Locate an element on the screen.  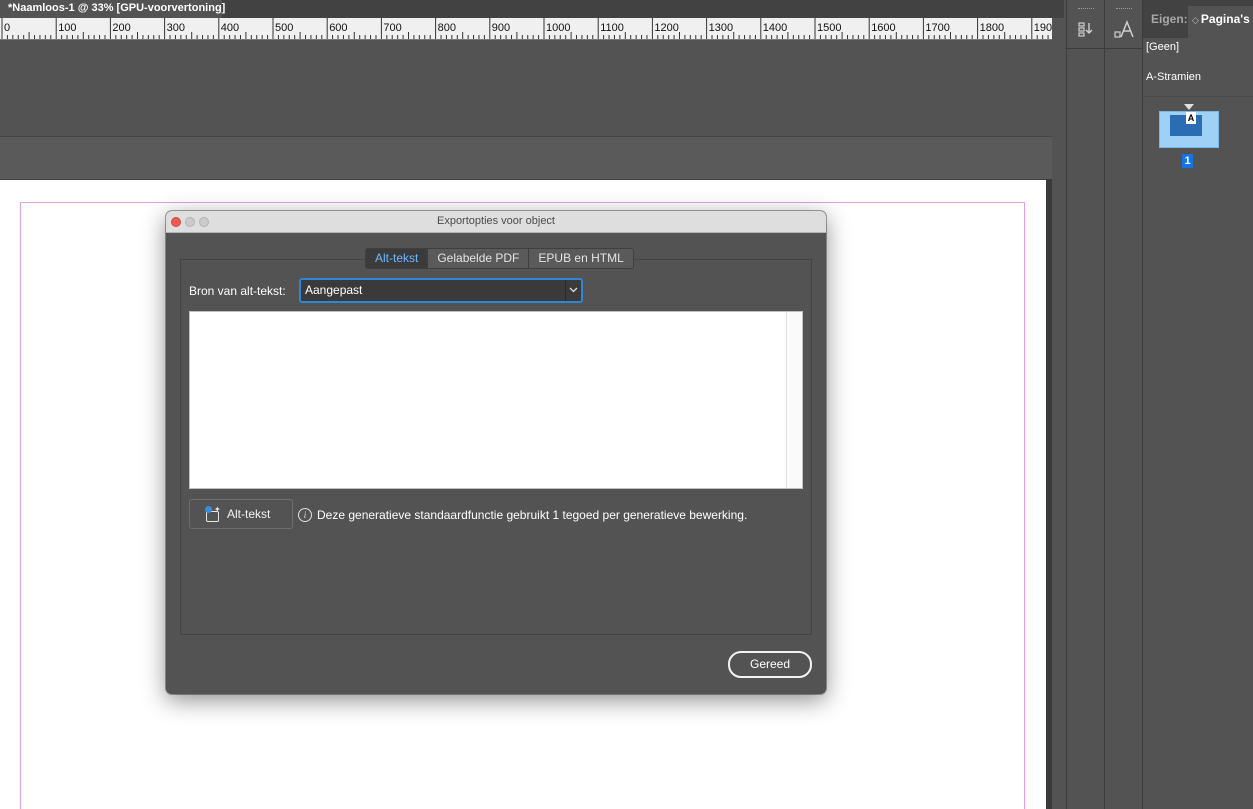
tab-epub-html: EPUB en HTML is located at coordinates (581, 258).